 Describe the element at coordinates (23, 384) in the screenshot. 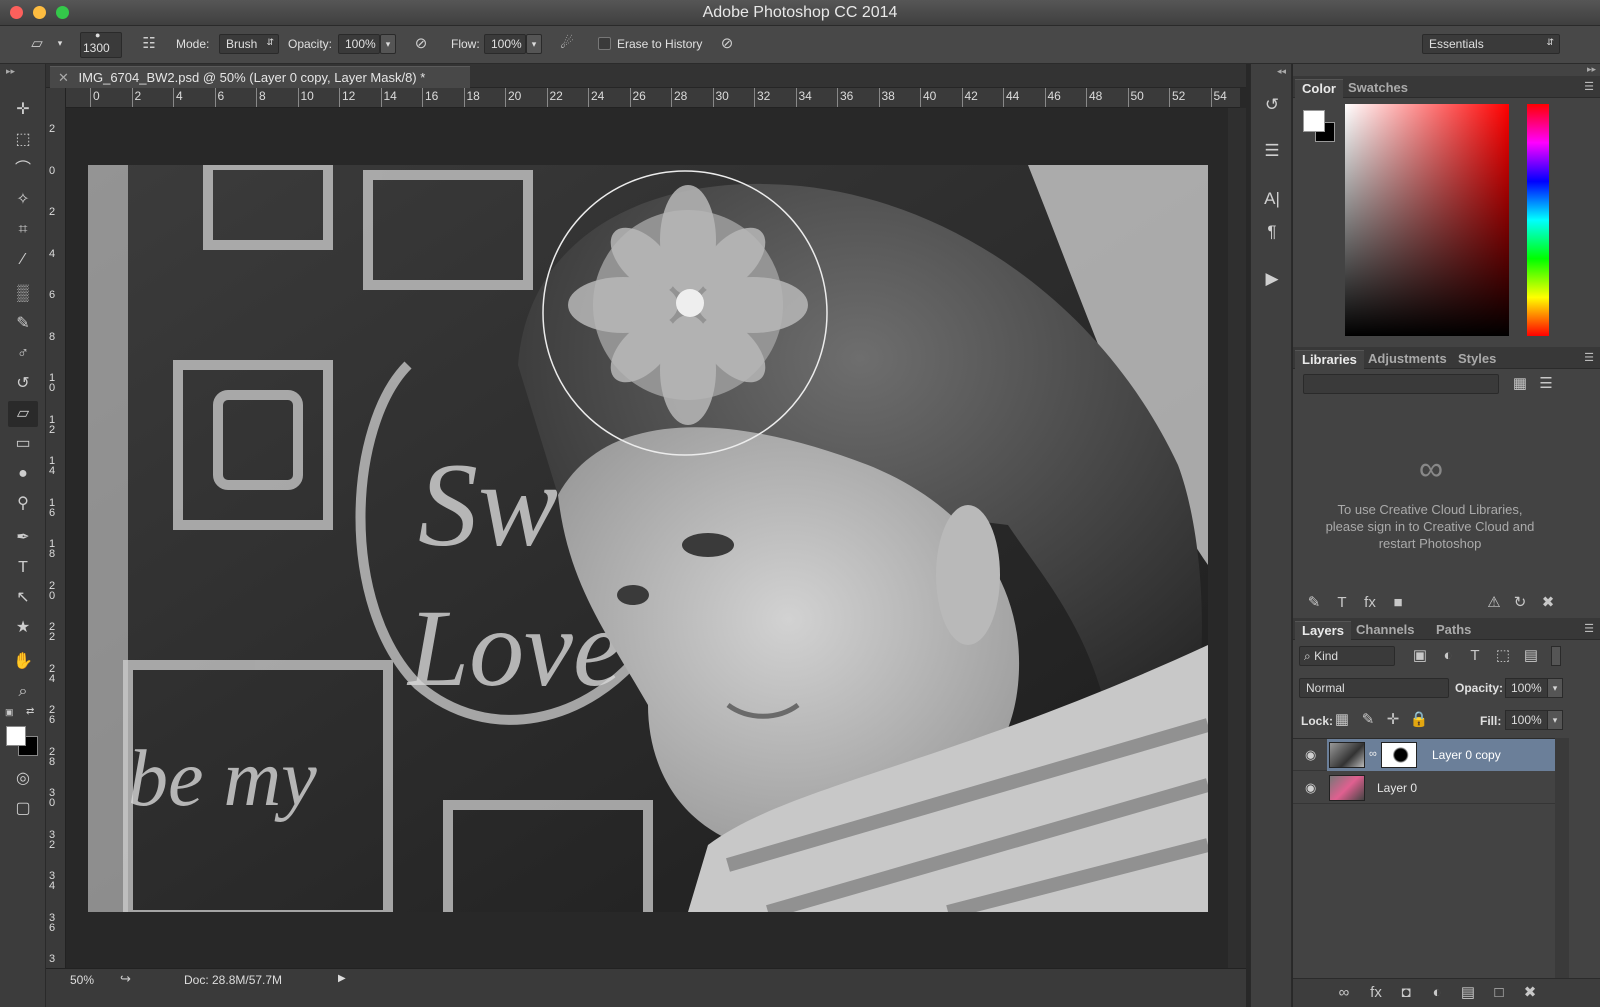

I see `history-brush-tool-icon: ↺` at that location.